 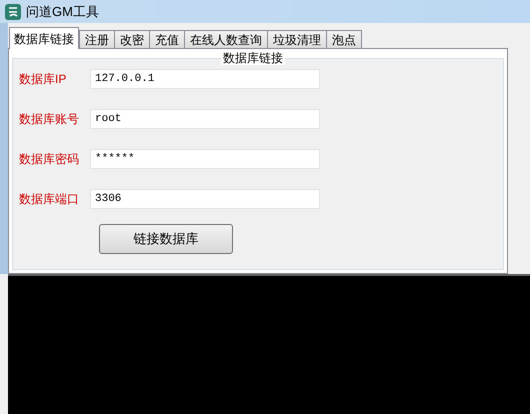 I want to click on field-label: 数据库端口, so click(x=49, y=199).